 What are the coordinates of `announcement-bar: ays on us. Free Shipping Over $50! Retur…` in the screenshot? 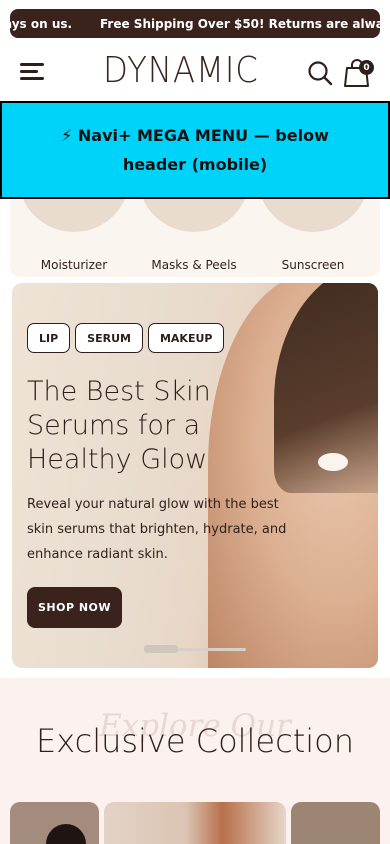 It's located at (195, 23).